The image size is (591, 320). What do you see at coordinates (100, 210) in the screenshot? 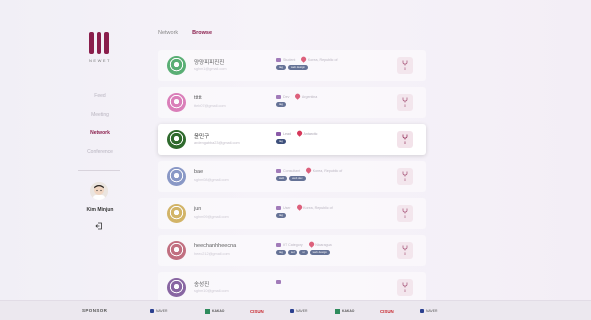
I see `user-name: Kim Minjun` at bounding box center [100, 210].